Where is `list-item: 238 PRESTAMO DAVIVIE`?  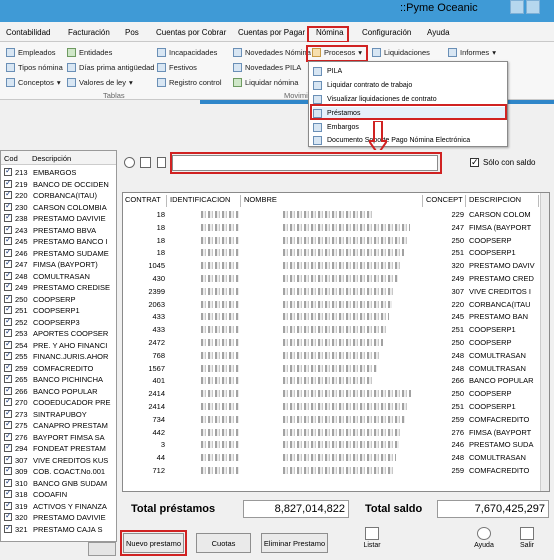
list-item: 238 PRESTAMO DAVIVIE is located at coordinates (58, 218).